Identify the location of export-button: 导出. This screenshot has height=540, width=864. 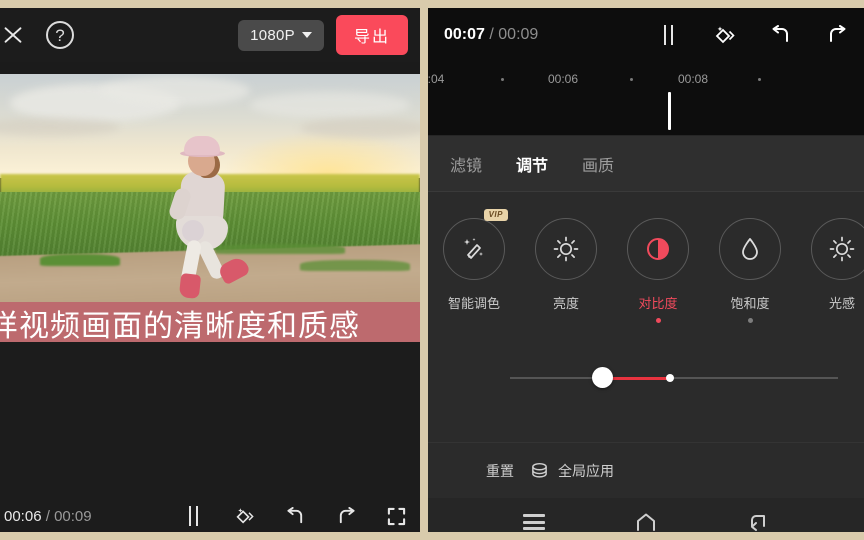
(371, 35).